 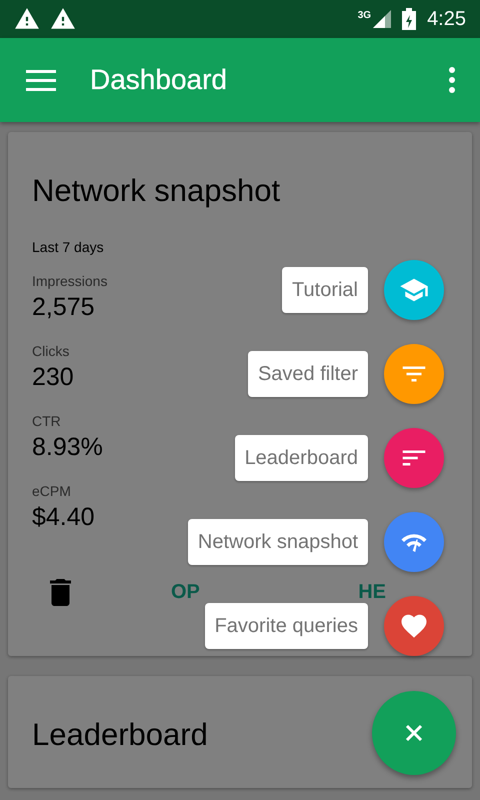 What do you see at coordinates (63, 307) in the screenshot?
I see `metric-value: 2,575` at bounding box center [63, 307].